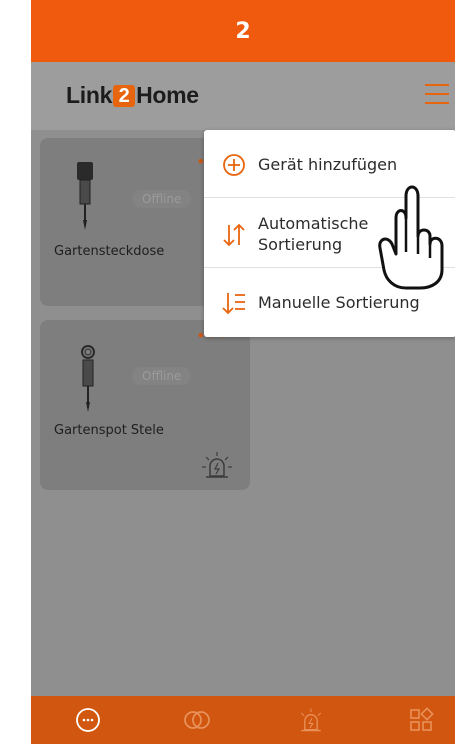 Image resolution: width=458 pixels, height=744 pixels. What do you see at coordinates (438, 94) in the screenshot?
I see `hamburger-icon` at bounding box center [438, 94].